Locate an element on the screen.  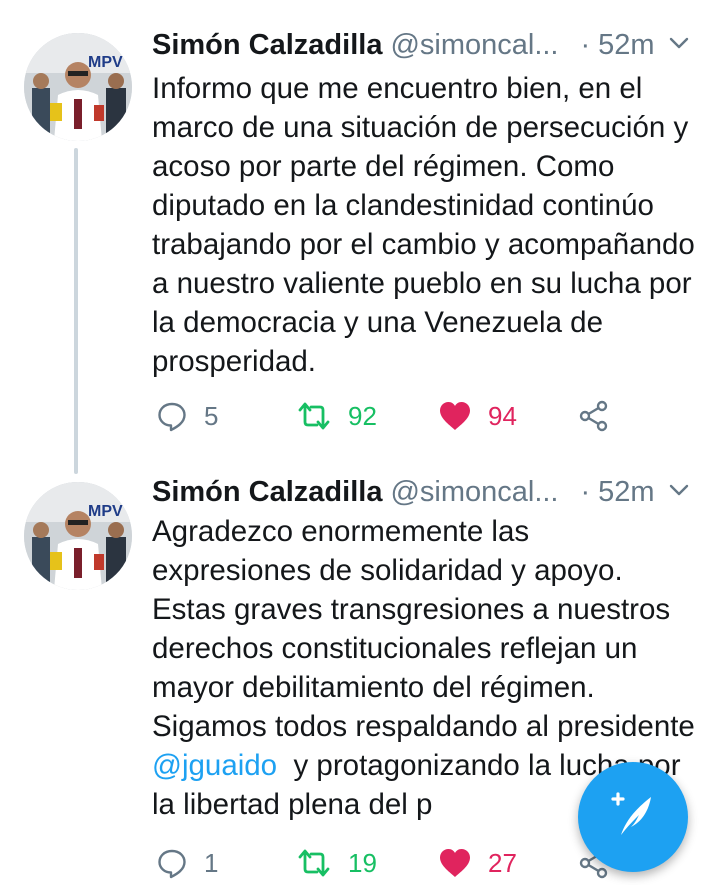
compose-tweet-button is located at coordinates (633, 817).